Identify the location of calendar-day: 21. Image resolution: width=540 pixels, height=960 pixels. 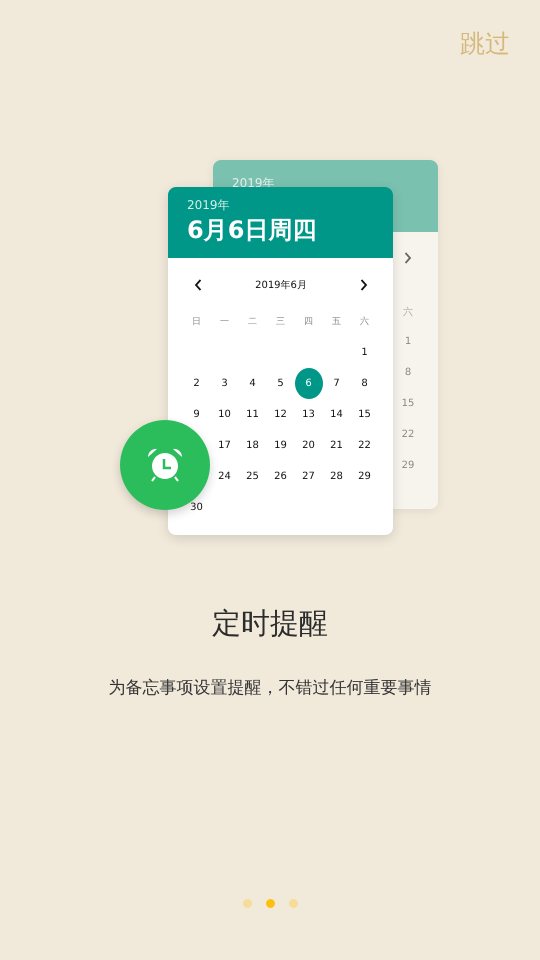
(336, 446).